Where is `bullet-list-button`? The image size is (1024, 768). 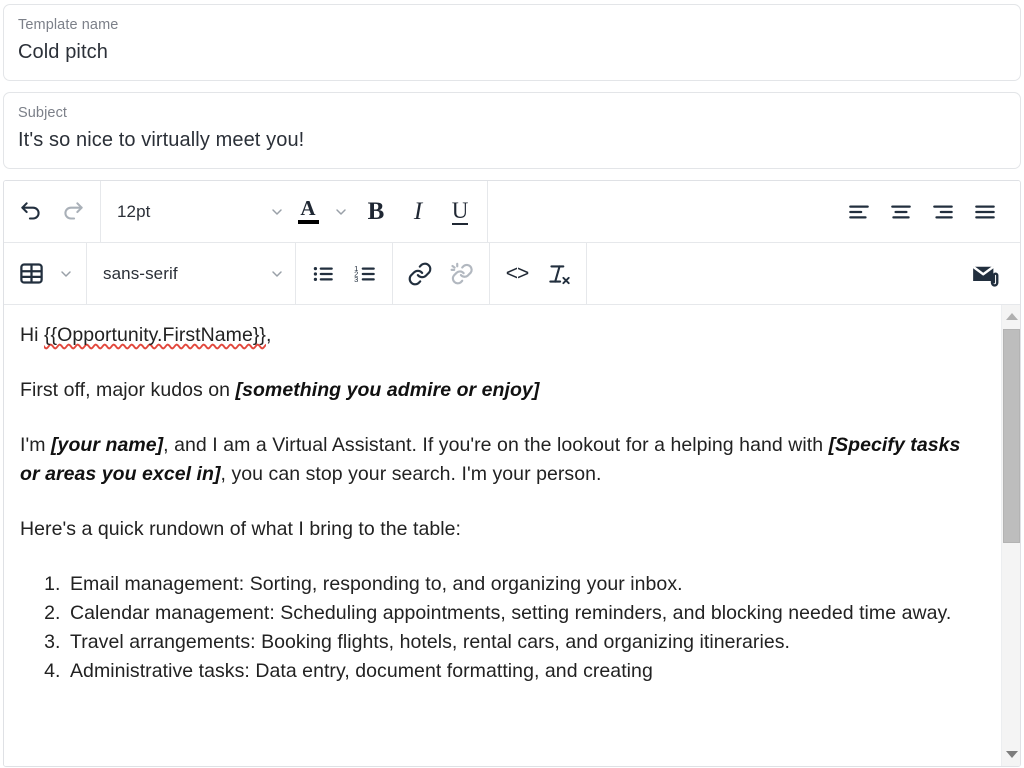 bullet-list-button is located at coordinates (323, 274).